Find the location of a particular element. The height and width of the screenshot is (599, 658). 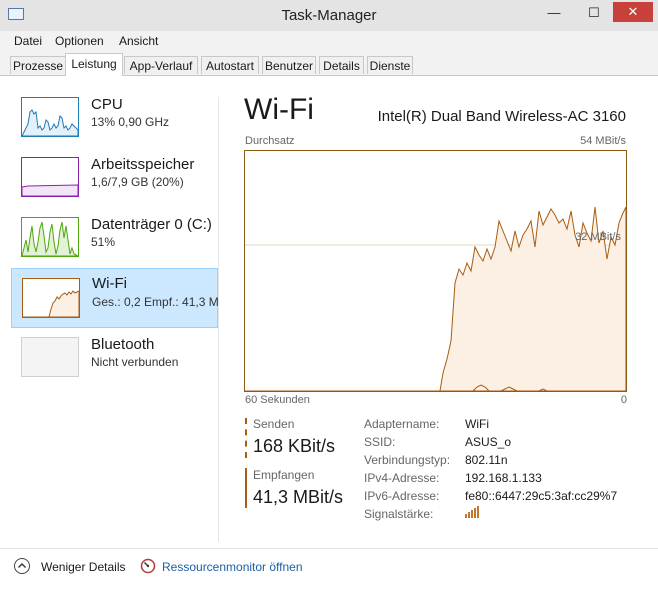

graph-max-label: 54 MBit/s is located at coordinates (603, 141).